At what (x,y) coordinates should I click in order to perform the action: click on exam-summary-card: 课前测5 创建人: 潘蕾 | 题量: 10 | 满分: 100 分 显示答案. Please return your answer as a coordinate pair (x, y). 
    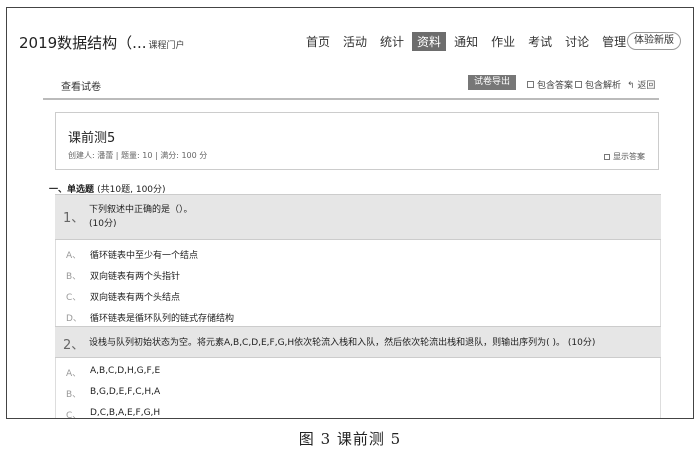
    Looking at the image, I should click on (357, 141).